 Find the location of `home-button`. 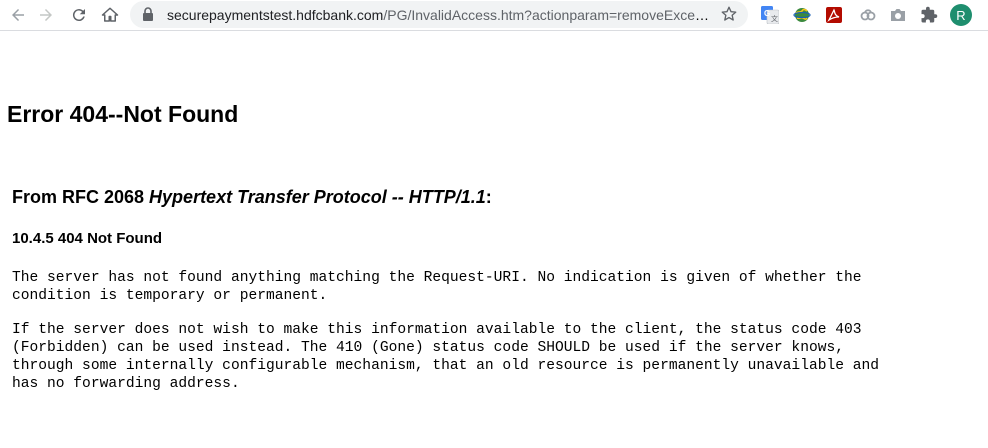

home-button is located at coordinates (110, 15).